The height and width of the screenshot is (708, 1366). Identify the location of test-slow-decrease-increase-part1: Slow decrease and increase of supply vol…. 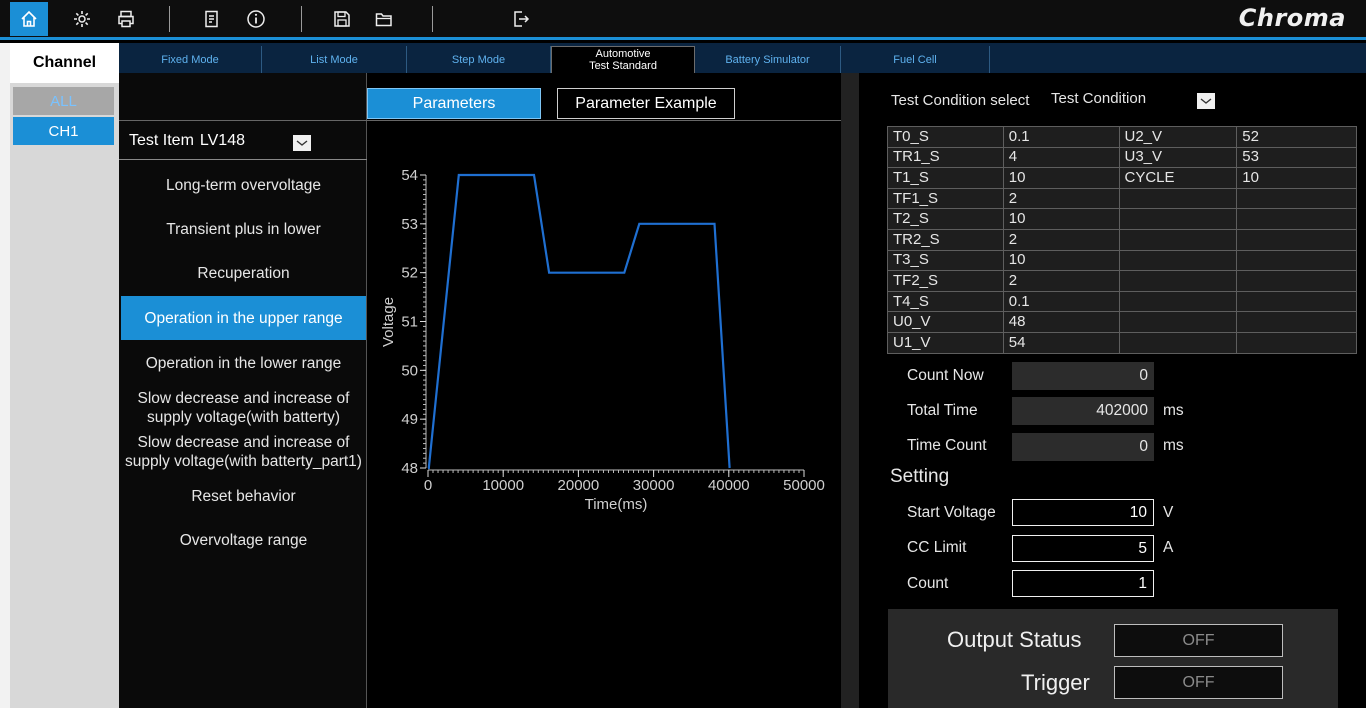
(243, 452).